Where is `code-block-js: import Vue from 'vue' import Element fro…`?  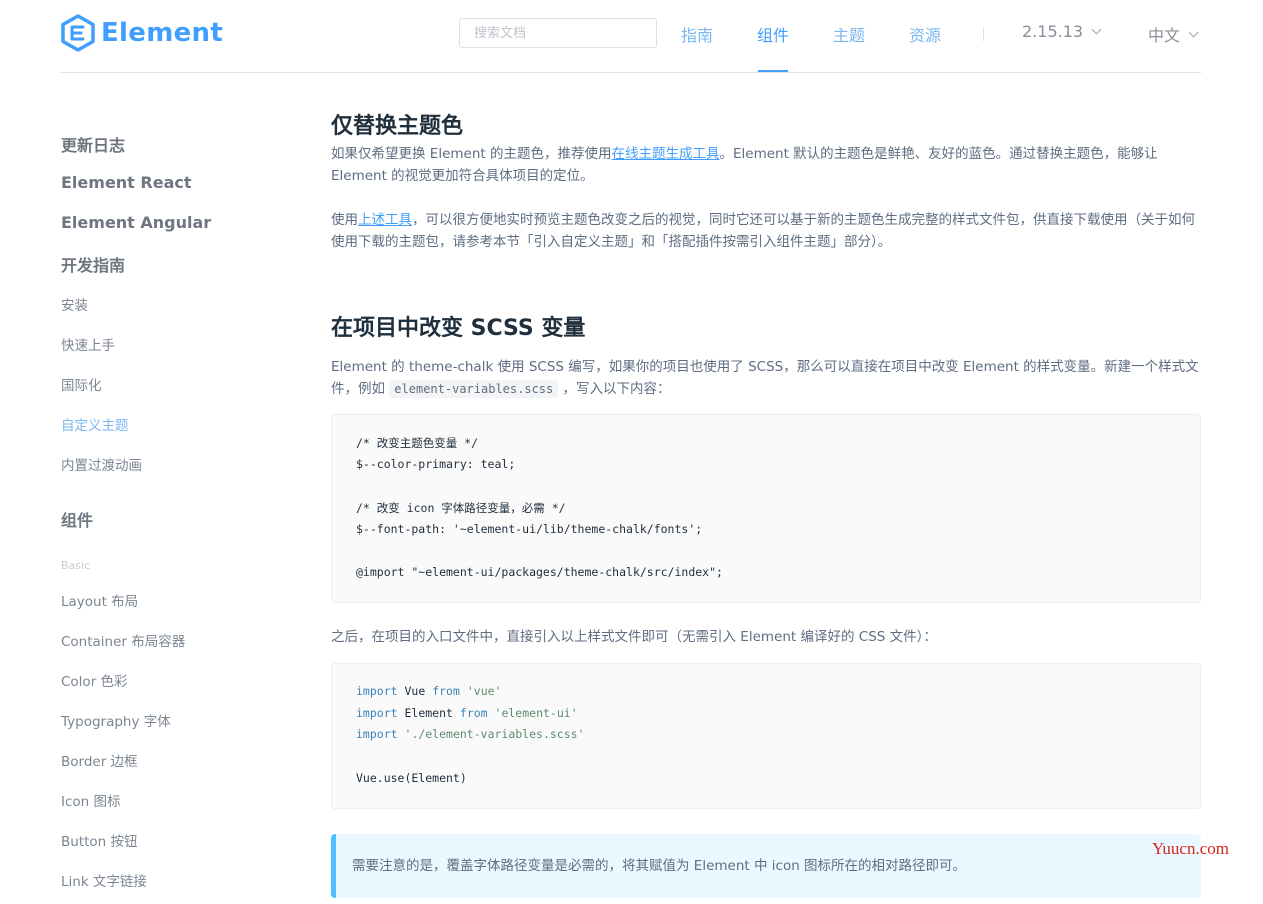 code-block-js: import Vue from 'vue' import Element fro… is located at coordinates (766, 736).